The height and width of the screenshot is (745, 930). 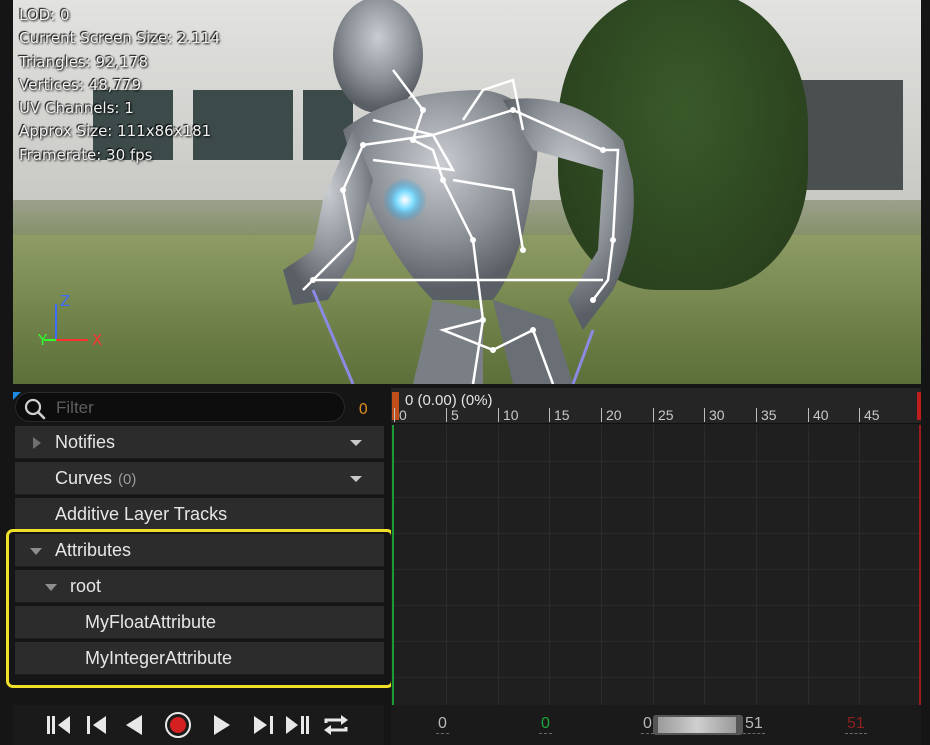 What do you see at coordinates (151, 622) in the screenshot?
I see `track-float-attr-label: MyFloatAttribute` at bounding box center [151, 622].